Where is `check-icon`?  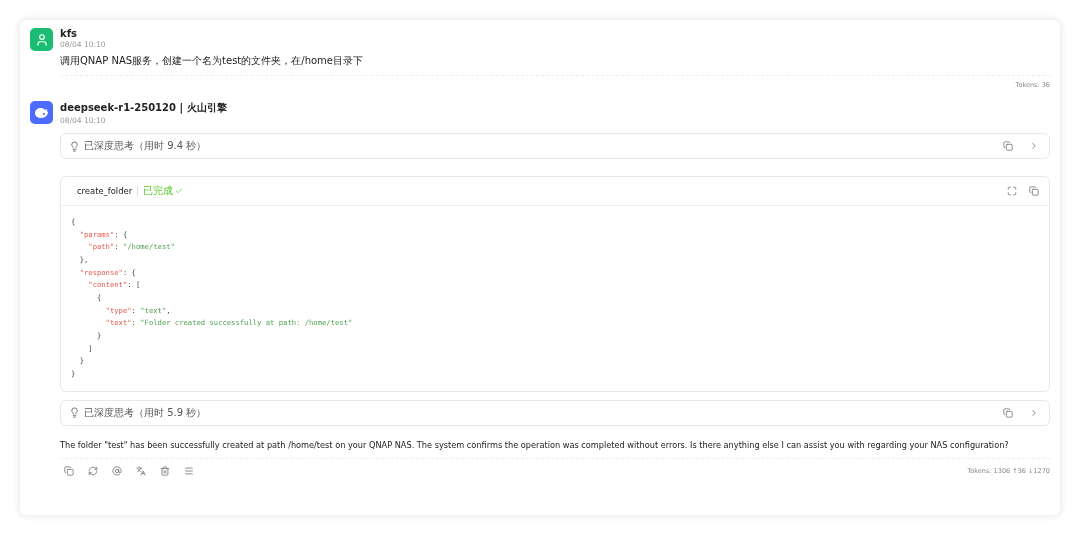
check-icon is located at coordinates (179, 191).